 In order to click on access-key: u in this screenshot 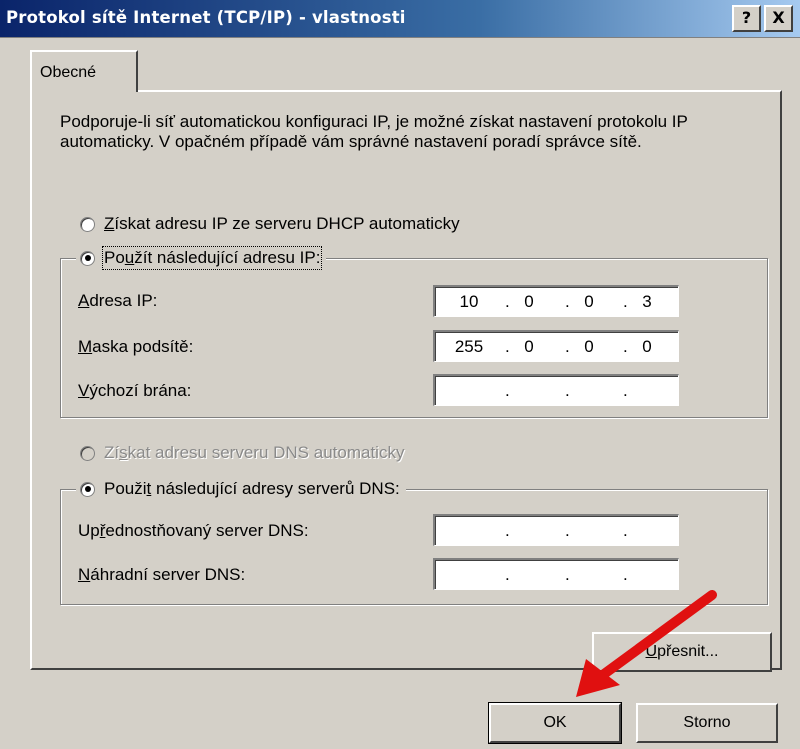, I will do `click(129, 257)`.